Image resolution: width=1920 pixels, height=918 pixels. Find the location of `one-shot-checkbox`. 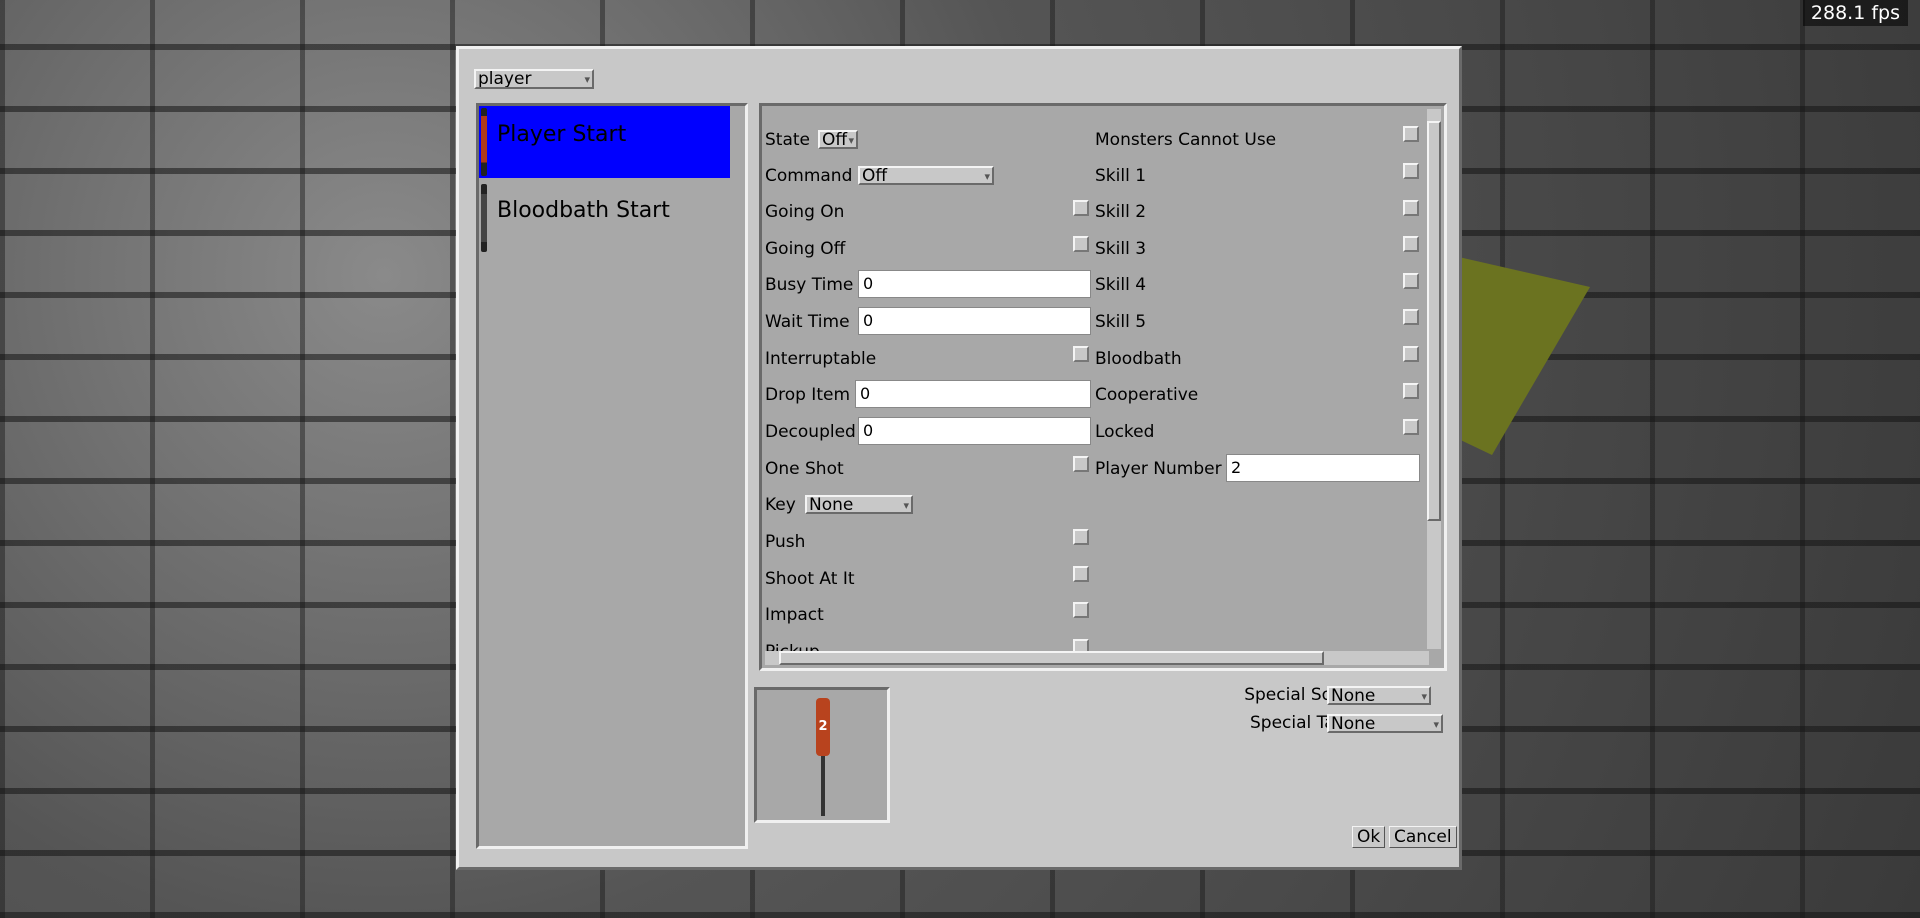

one-shot-checkbox is located at coordinates (1081, 464).